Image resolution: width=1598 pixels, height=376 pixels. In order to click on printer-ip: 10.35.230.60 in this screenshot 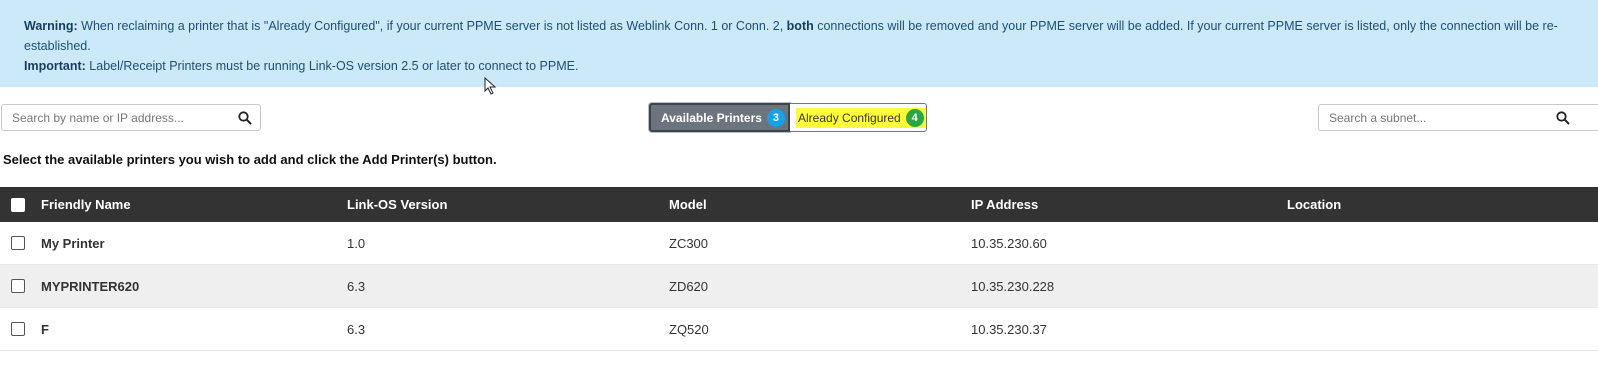, I will do `click(1009, 243)`.